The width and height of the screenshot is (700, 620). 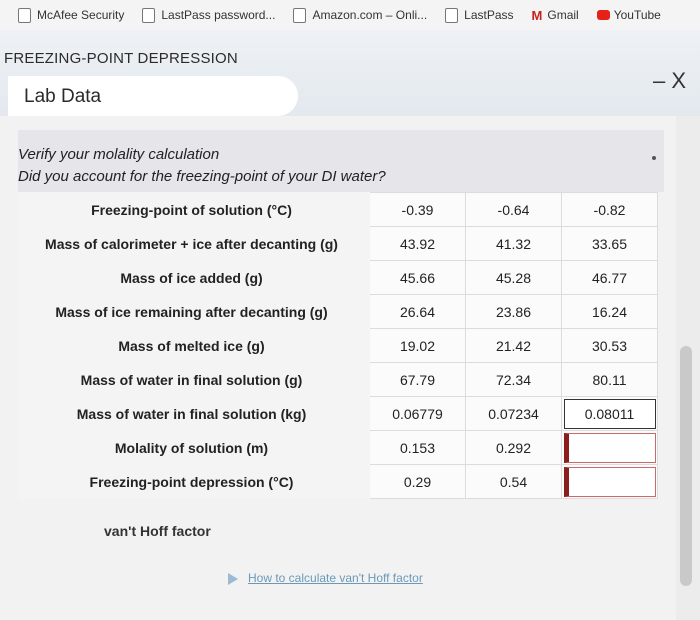 What do you see at coordinates (194, 277) in the screenshot?
I see `row-label: Mass of ice added (g)` at bounding box center [194, 277].